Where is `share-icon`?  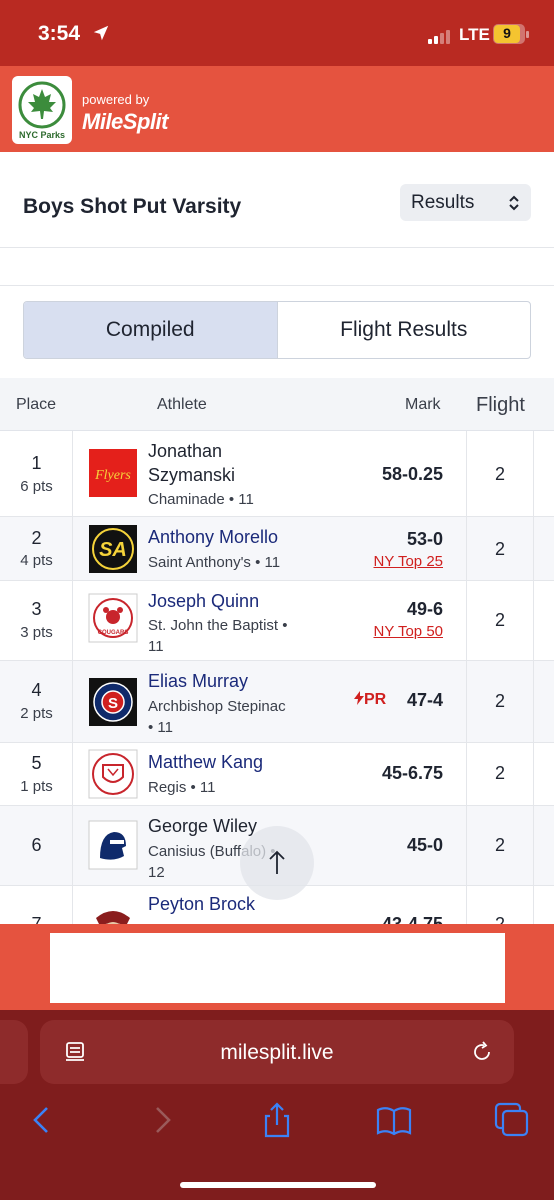
share-icon is located at coordinates (277, 1120).